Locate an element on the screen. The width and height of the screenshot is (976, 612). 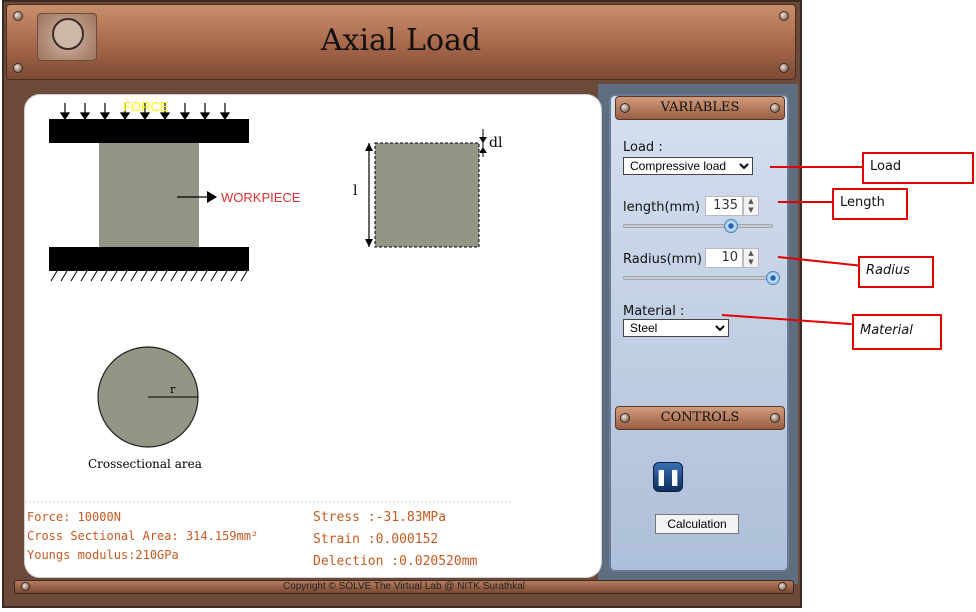
area-value: Cross Sectional Area: 314.159mm² is located at coordinates (143, 536).